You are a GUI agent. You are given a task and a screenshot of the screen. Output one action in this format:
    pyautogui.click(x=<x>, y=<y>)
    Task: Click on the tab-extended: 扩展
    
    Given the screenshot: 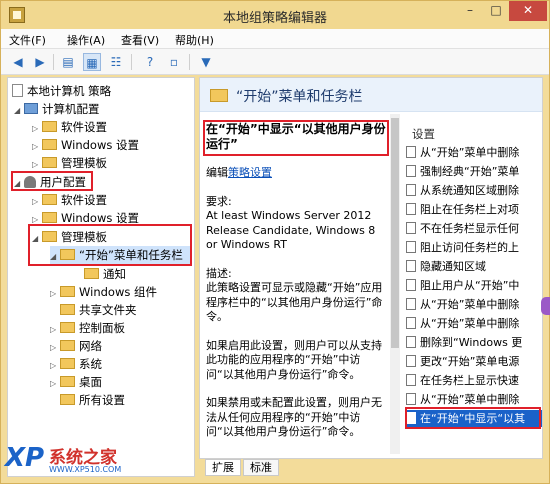 What is the action you would take?
    pyautogui.click(x=223, y=467)
    